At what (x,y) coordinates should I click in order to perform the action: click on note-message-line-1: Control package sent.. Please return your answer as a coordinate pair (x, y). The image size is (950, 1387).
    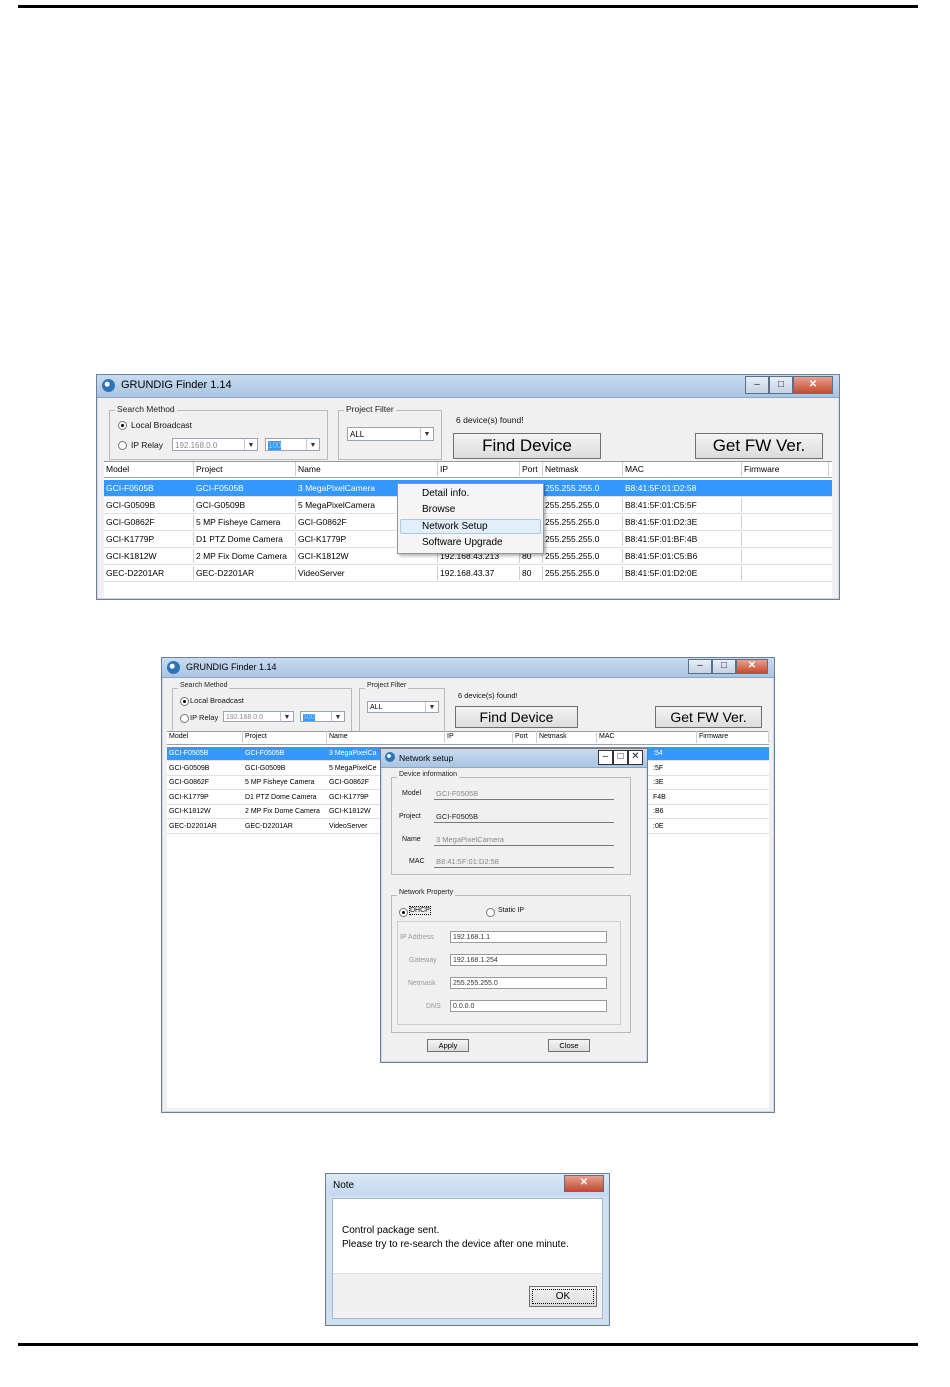
    Looking at the image, I should click on (391, 1230).